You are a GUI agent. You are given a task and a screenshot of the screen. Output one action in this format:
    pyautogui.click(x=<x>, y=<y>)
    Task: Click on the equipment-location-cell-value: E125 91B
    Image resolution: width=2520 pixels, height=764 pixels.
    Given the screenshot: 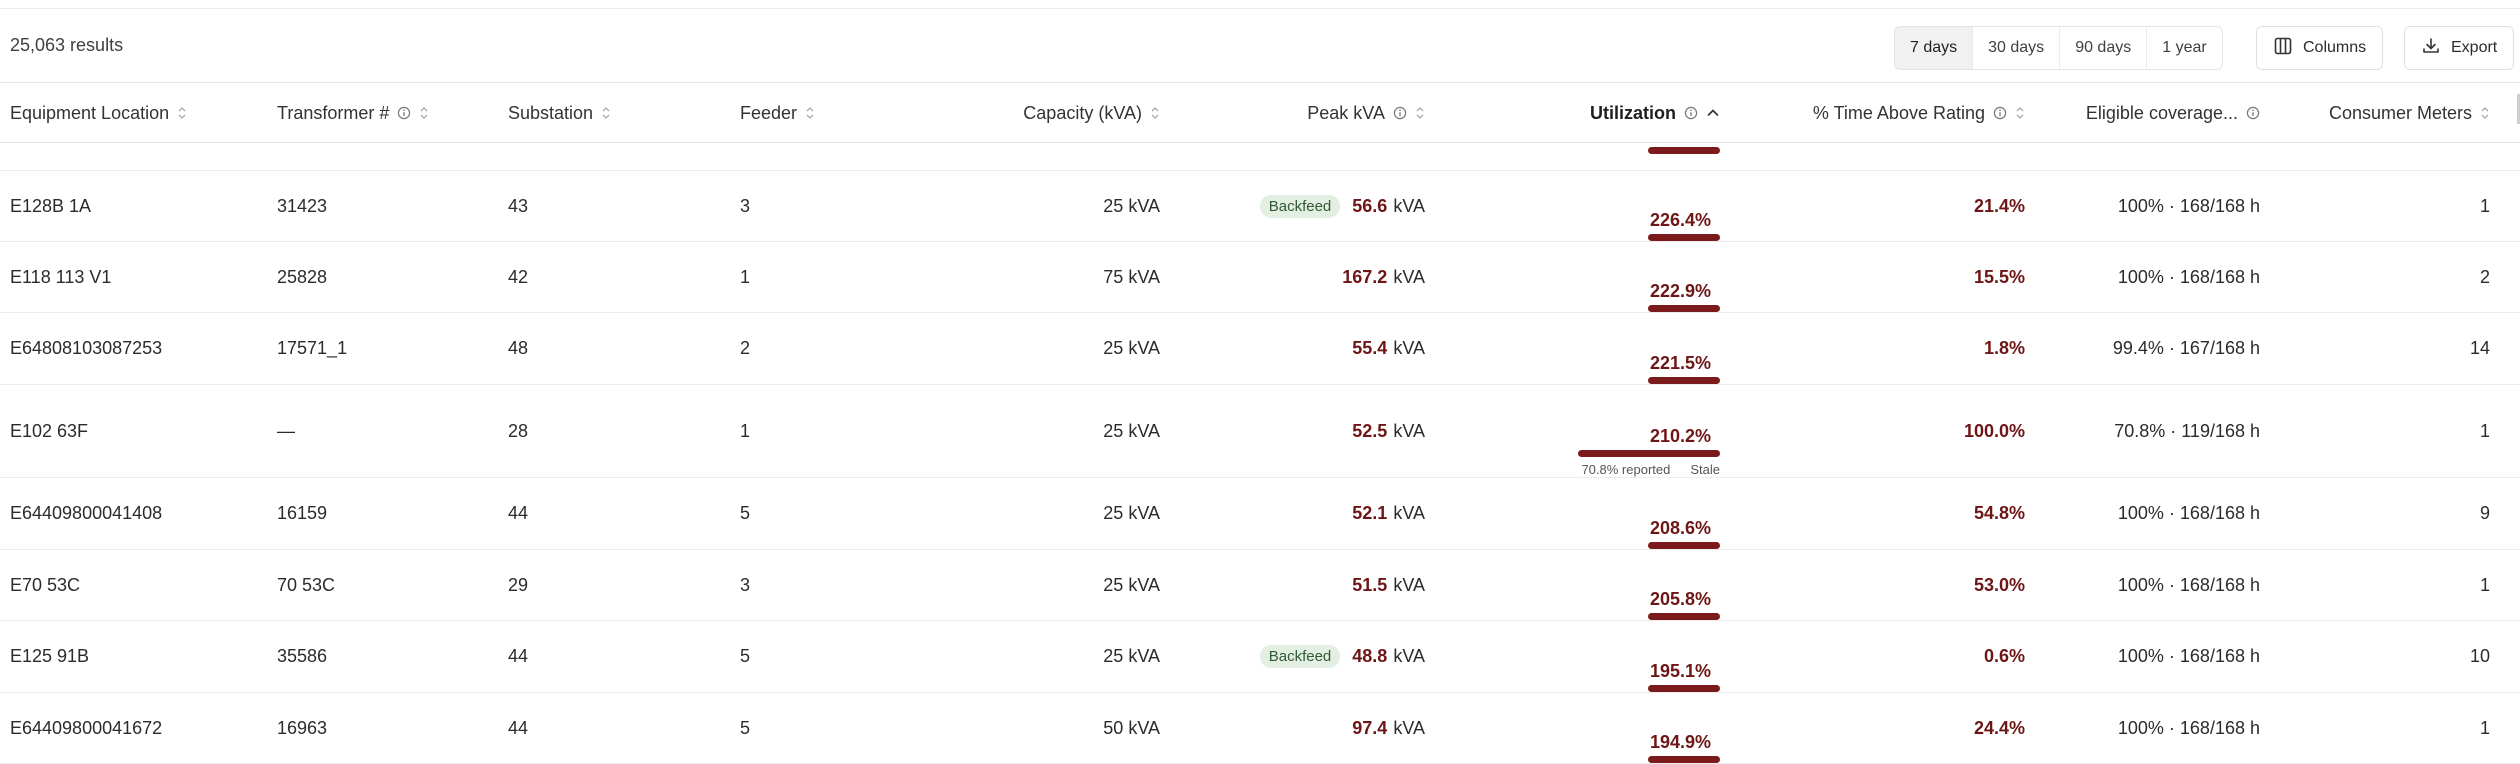 What is the action you would take?
    pyautogui.click(x=50, y=656)
    